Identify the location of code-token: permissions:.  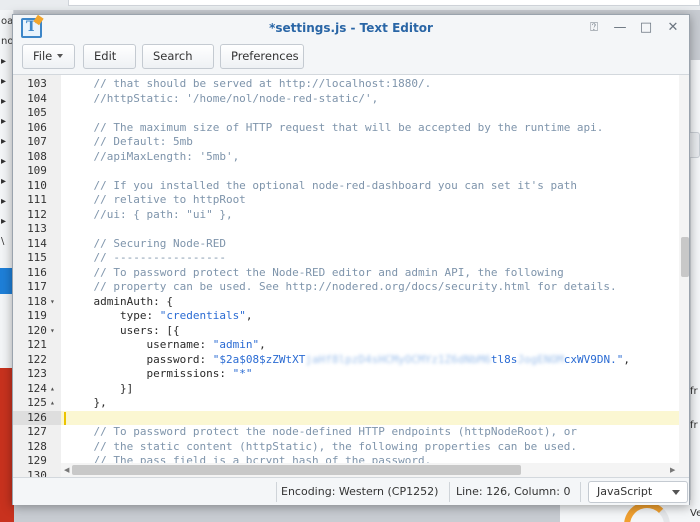
(150, 373).